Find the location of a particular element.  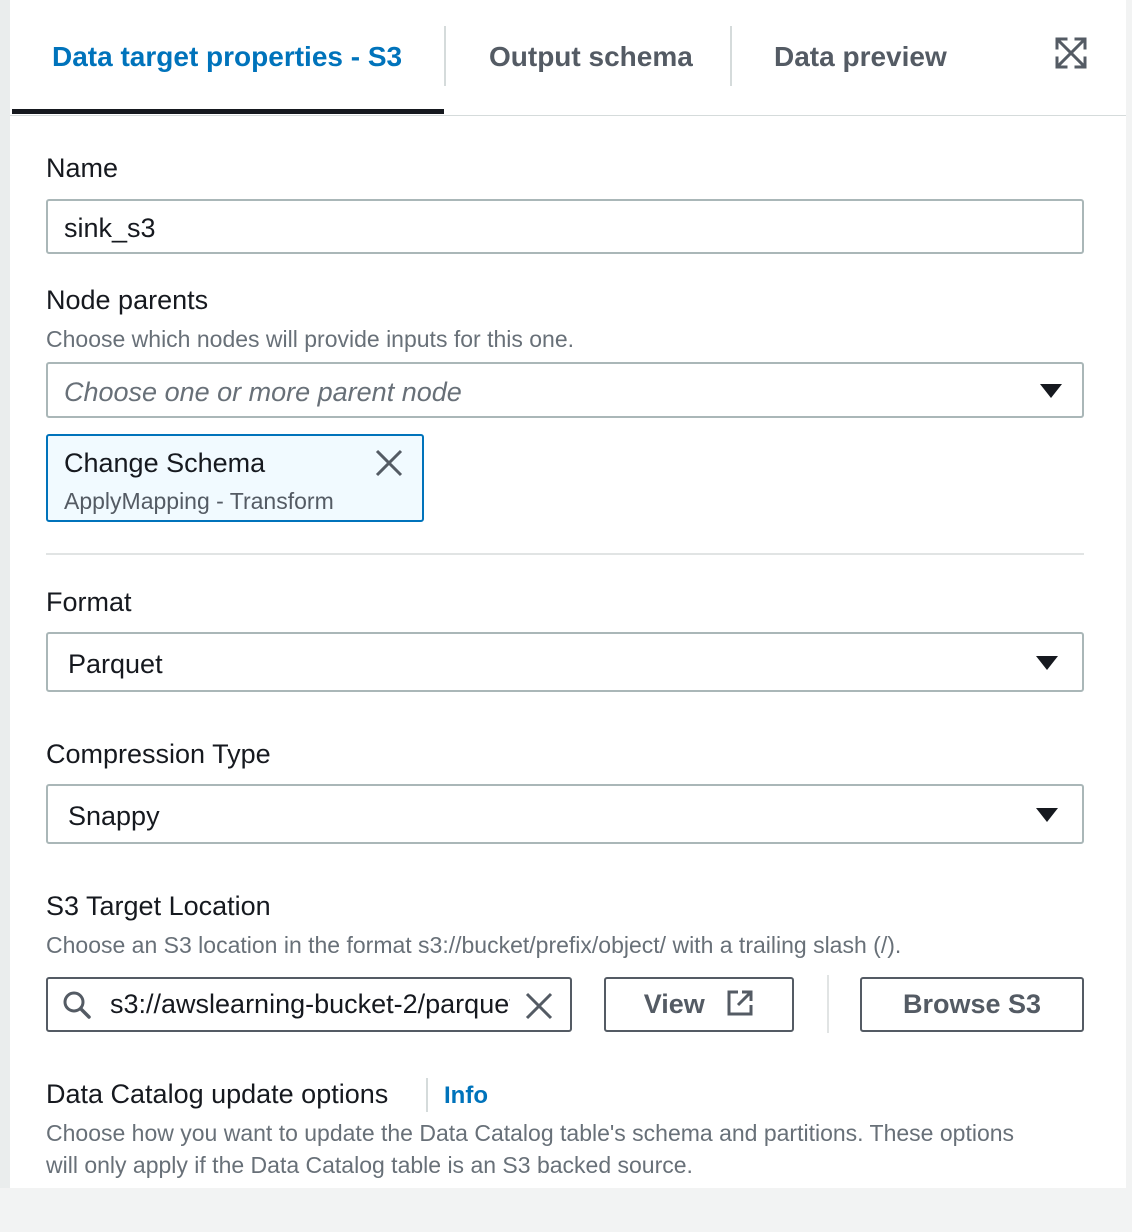

tab-data-target-properties: Data target properties - S3 is located at coordinates (227, 57).